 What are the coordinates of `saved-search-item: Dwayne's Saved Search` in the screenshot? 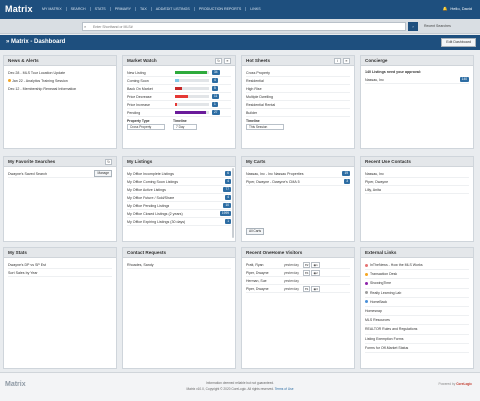 It's located at (27, 174).